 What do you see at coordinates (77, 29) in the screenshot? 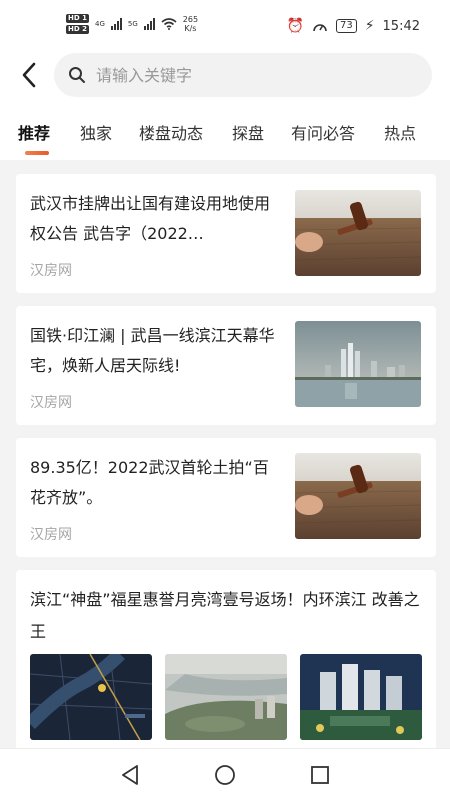
I see `hd2-badge: HD 2` at bounding box center [77, 29].